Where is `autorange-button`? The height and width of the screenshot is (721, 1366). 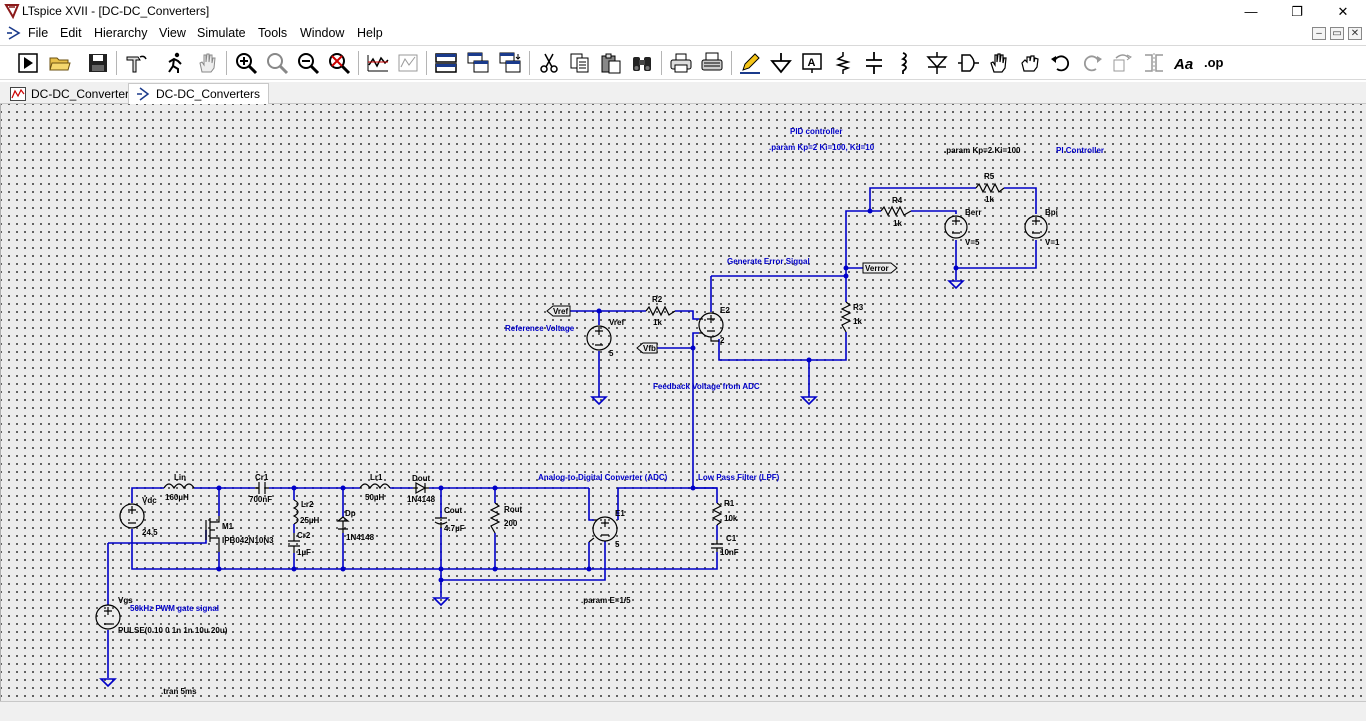
autorange-button is located at coordinates (378, 63).